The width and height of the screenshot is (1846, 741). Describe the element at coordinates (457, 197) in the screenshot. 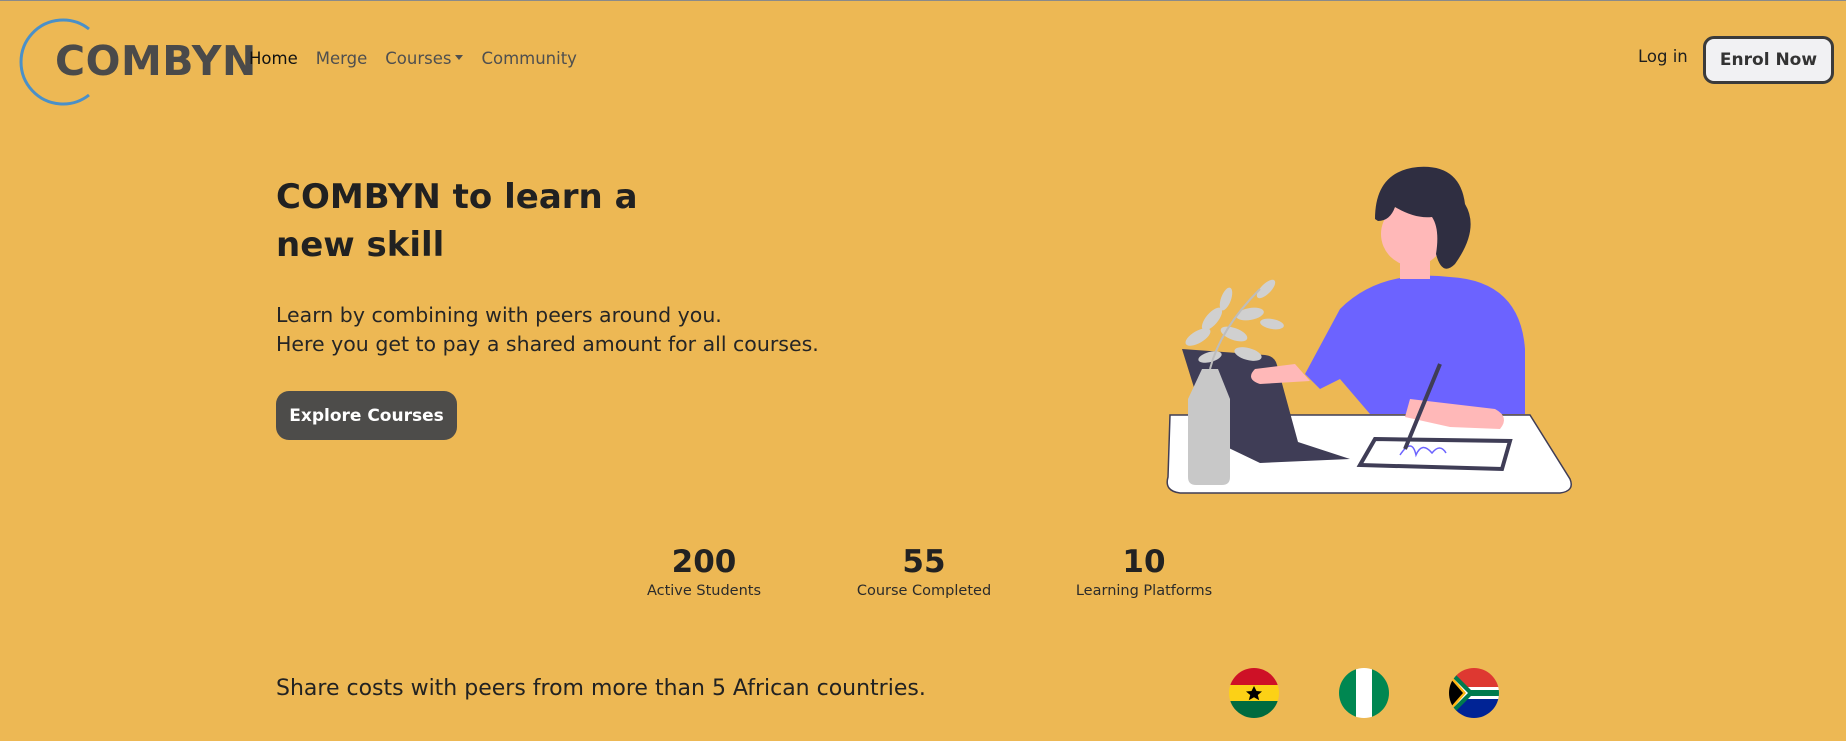

I see `hero-title-line-1: COMBYN to learn a` at that location.